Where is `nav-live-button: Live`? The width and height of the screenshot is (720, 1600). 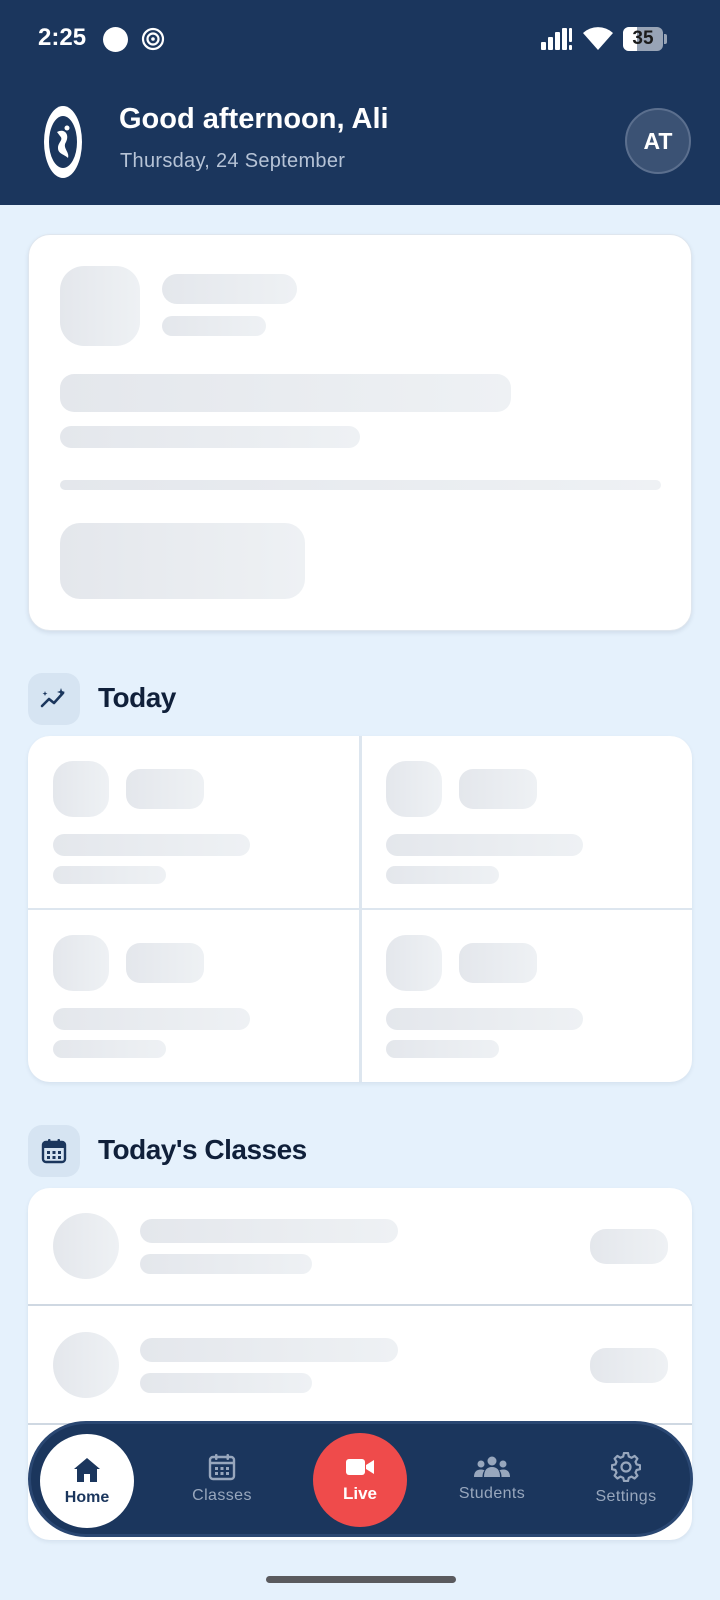 nav-live-button: Live is located at coordinates (360, 1480).